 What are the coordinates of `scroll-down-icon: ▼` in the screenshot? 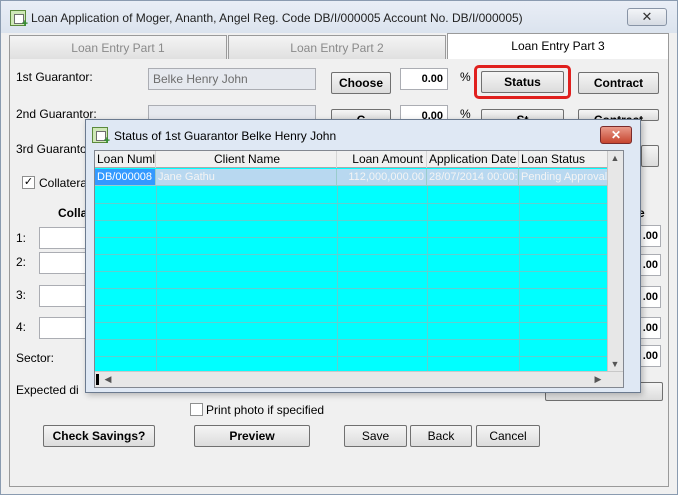 It's located at (615, 364).